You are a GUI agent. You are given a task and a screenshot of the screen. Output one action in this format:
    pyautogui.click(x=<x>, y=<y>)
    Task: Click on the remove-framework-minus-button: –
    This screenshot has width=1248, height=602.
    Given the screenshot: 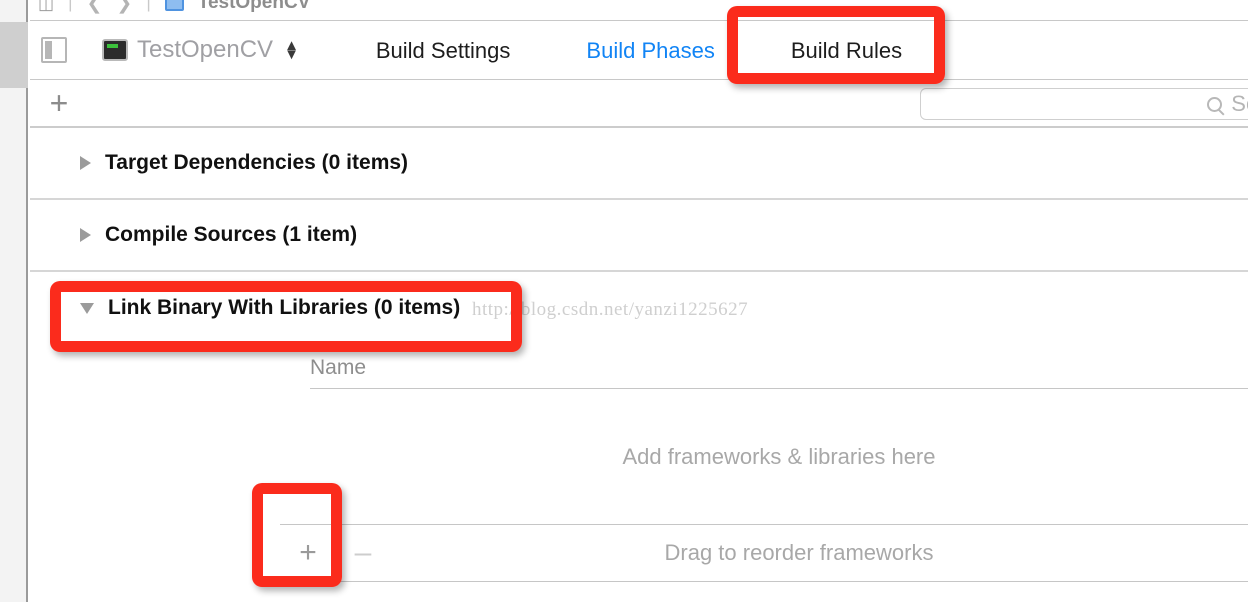 What is the action you would take?
    pyautogui.click(x=363, y=553)
    